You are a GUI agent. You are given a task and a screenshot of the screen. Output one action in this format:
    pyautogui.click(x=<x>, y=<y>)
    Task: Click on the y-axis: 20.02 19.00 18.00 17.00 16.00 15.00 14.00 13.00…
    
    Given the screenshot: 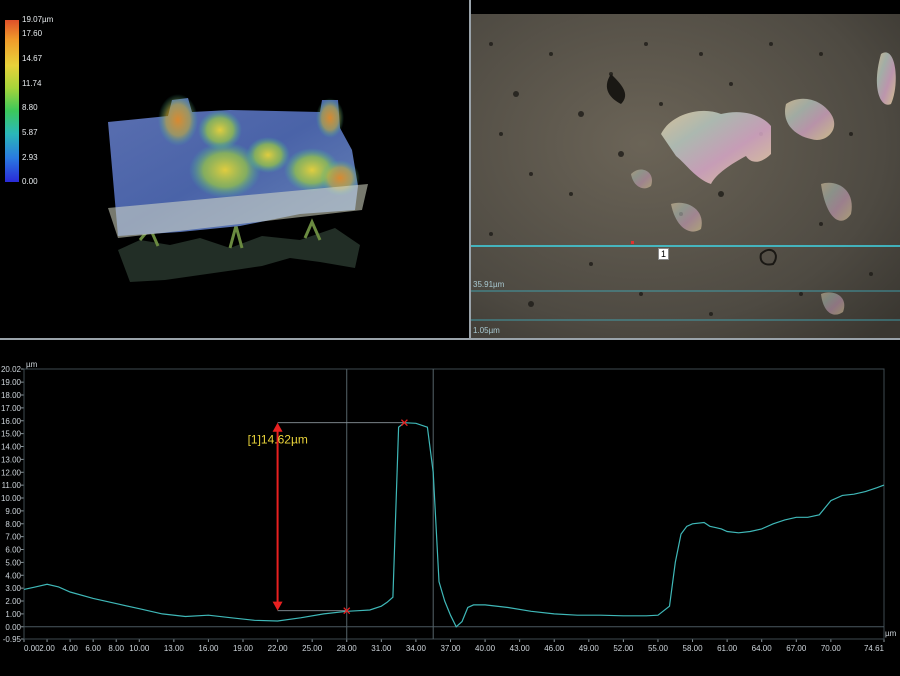 What is the action you would take?
    pyautogui.click(x=12, y=504)
    